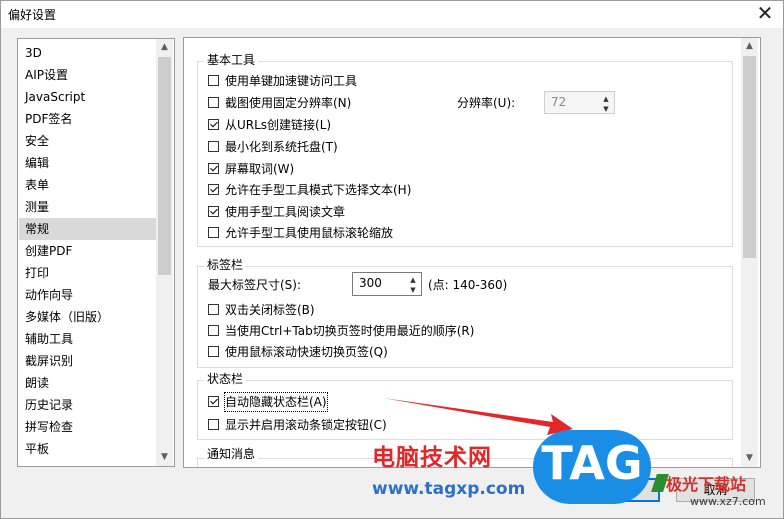 This screenshot has height=519, width=784. What do you see at coordinates (278, 125) in the screenshot?
I see `option-label: 从URLs创建链接(L)` at bounding box center [278, 125].